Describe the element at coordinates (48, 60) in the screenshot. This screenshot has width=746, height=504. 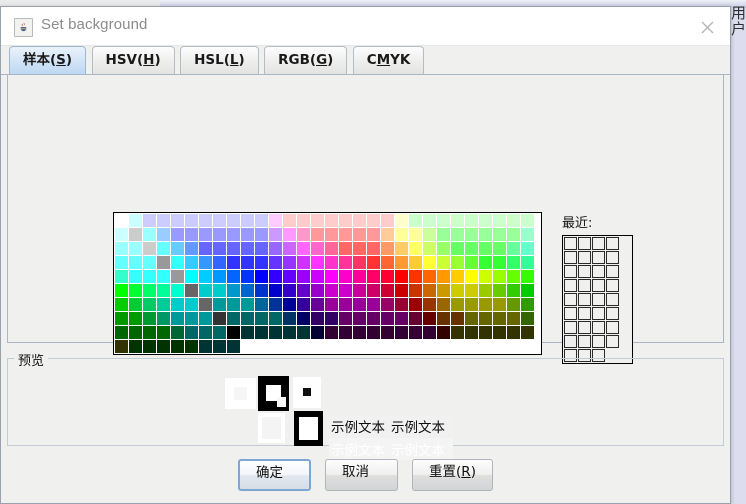
I see `tab-swatches: 样本(S)` at that location.